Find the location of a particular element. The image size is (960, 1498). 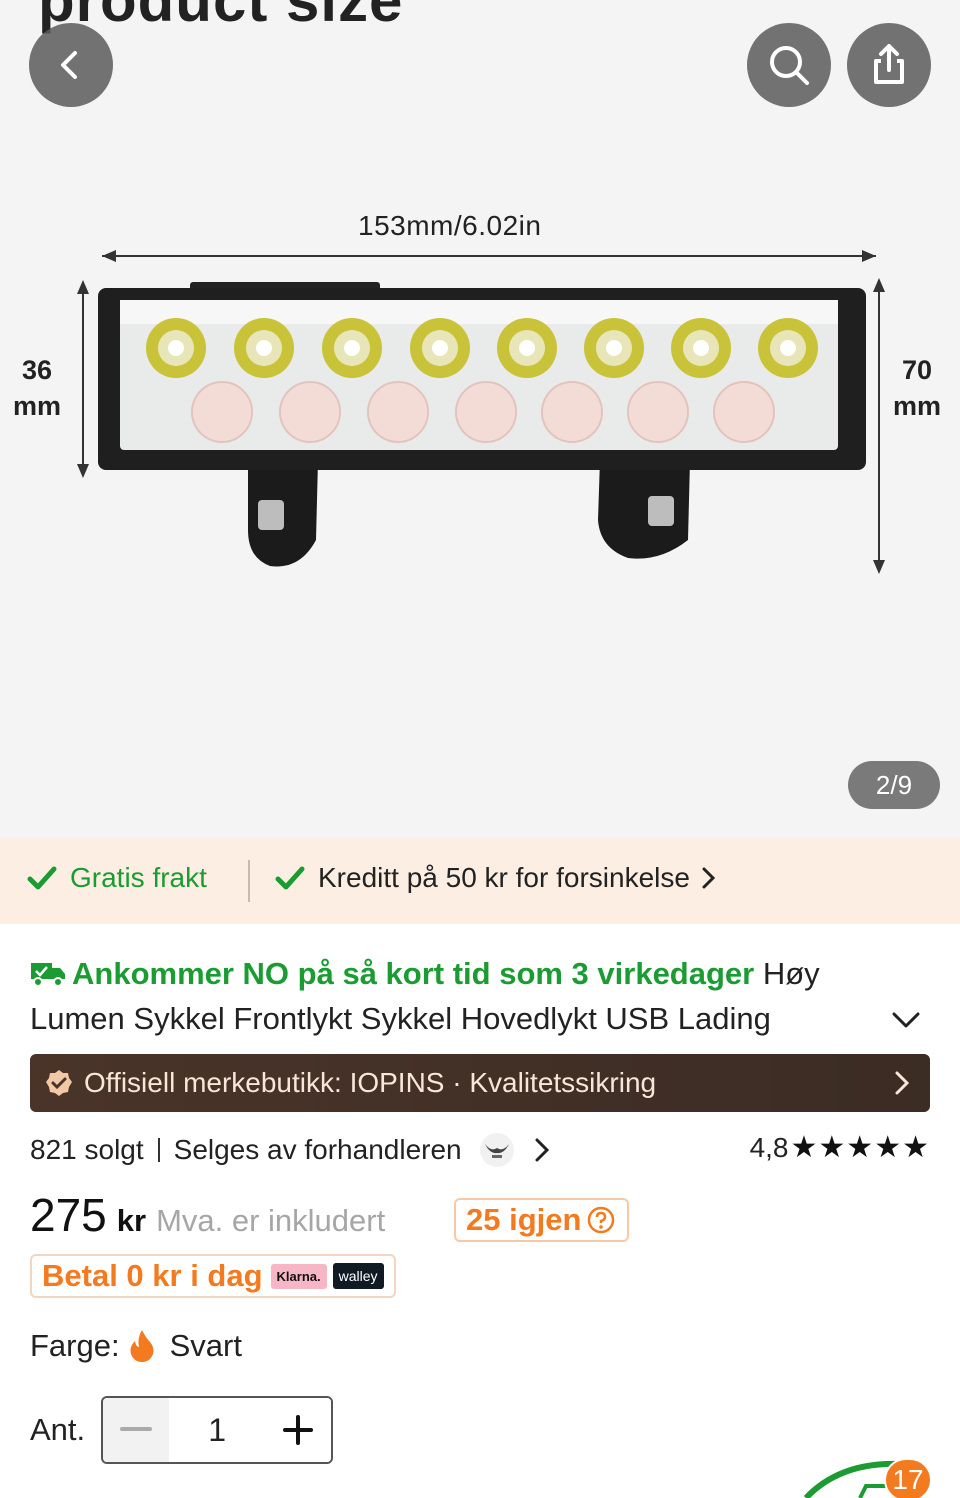

chevron-down-icon is located at coordinates (906, 1020).